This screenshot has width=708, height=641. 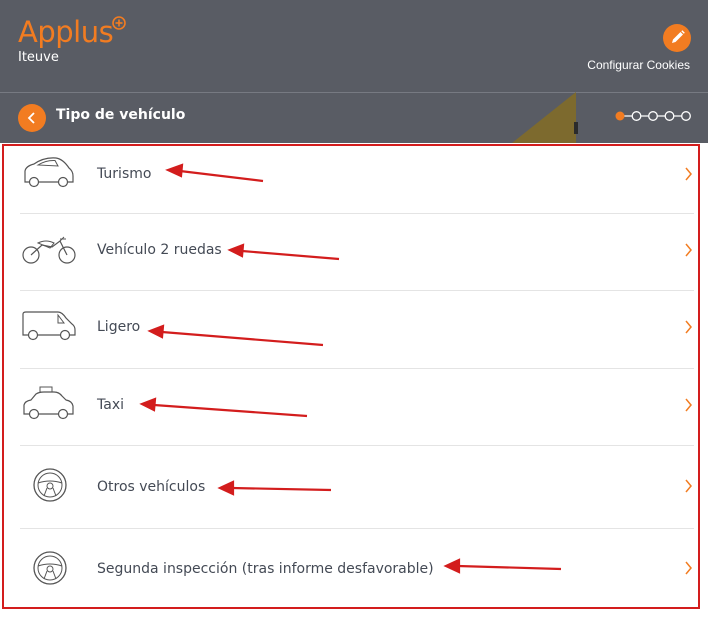 What do you see at coordinates (48, 403) in the screenshot?
I see `taxi-icon` at bounding box center [48, 403].